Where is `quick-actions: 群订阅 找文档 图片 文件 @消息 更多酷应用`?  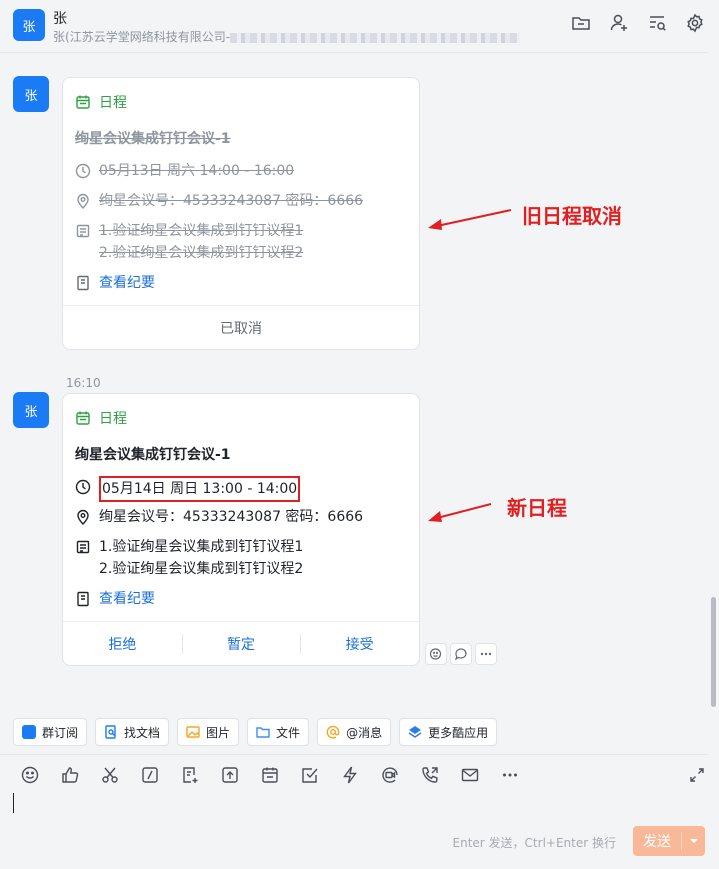 quick-actions: 群订阅 找文档 图片 文件 @消息 更多酷应用 is located at coordinates (255, 732).